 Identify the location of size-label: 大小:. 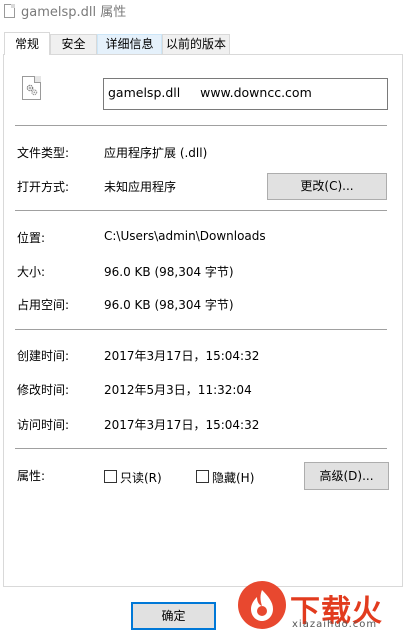
(31, 272).